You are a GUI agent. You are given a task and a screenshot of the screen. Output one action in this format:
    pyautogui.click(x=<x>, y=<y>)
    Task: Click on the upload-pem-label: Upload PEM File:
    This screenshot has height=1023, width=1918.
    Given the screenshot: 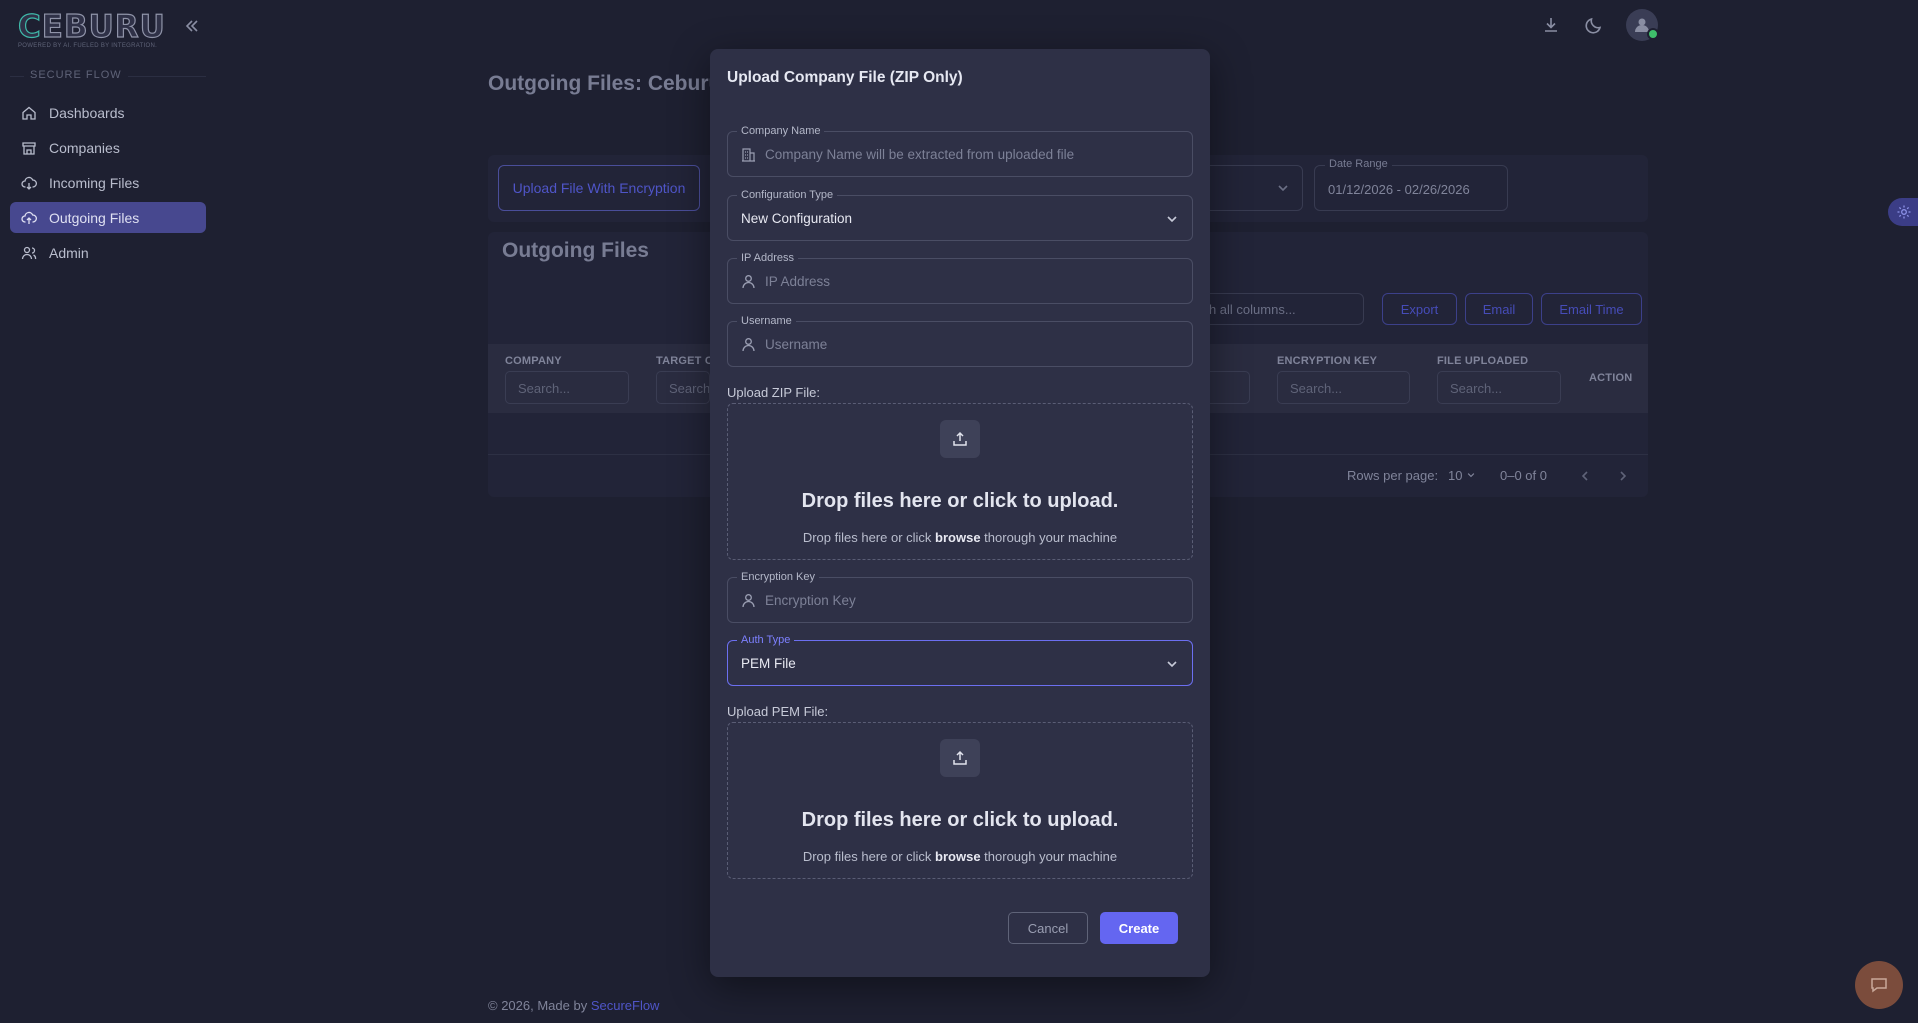 What is the action you would take?
    pyautogui.click(x=778, y=711)
    